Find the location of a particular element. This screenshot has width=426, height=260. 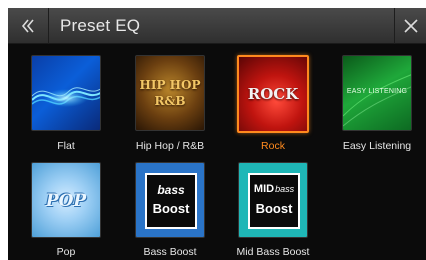

close-icon is located at coordinates (410, 26).